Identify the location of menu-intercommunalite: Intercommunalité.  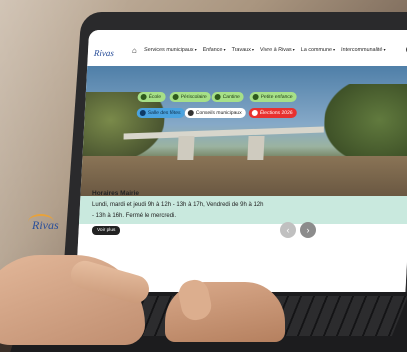
(363, 50).